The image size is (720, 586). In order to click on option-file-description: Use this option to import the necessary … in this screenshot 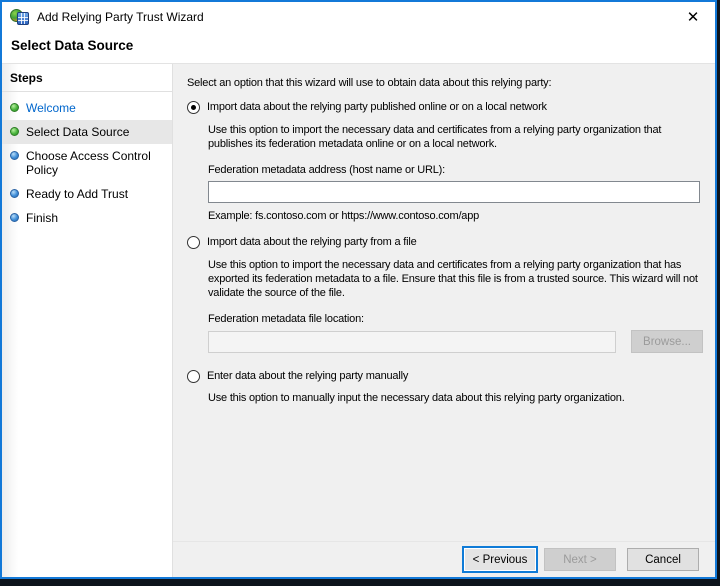, I will do `click(453, 279)`.